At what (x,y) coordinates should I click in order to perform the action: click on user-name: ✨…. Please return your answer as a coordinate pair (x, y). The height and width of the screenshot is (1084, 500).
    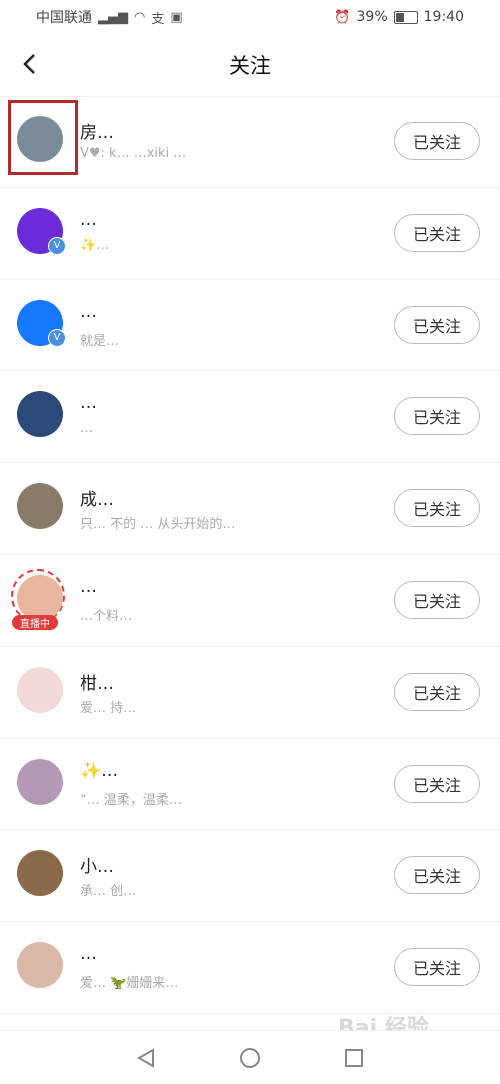
    Looking at the image, I should click on (99, 771).